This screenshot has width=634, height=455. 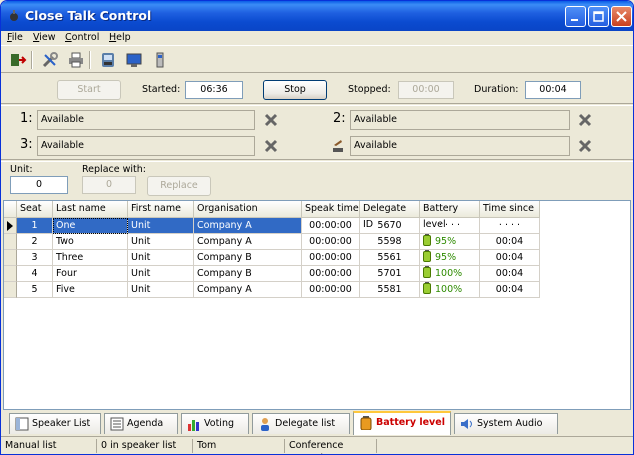 What do you see at coordinates (49, 446) in the screenshot?
I see `status-list-mode: Manual list` at bounding box center [49, 446].